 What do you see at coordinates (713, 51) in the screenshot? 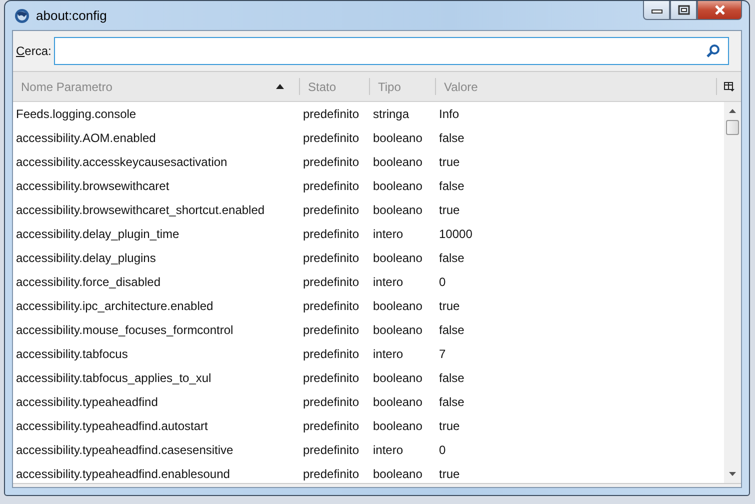
I see `search-icon` at bounding box center [713, 51].